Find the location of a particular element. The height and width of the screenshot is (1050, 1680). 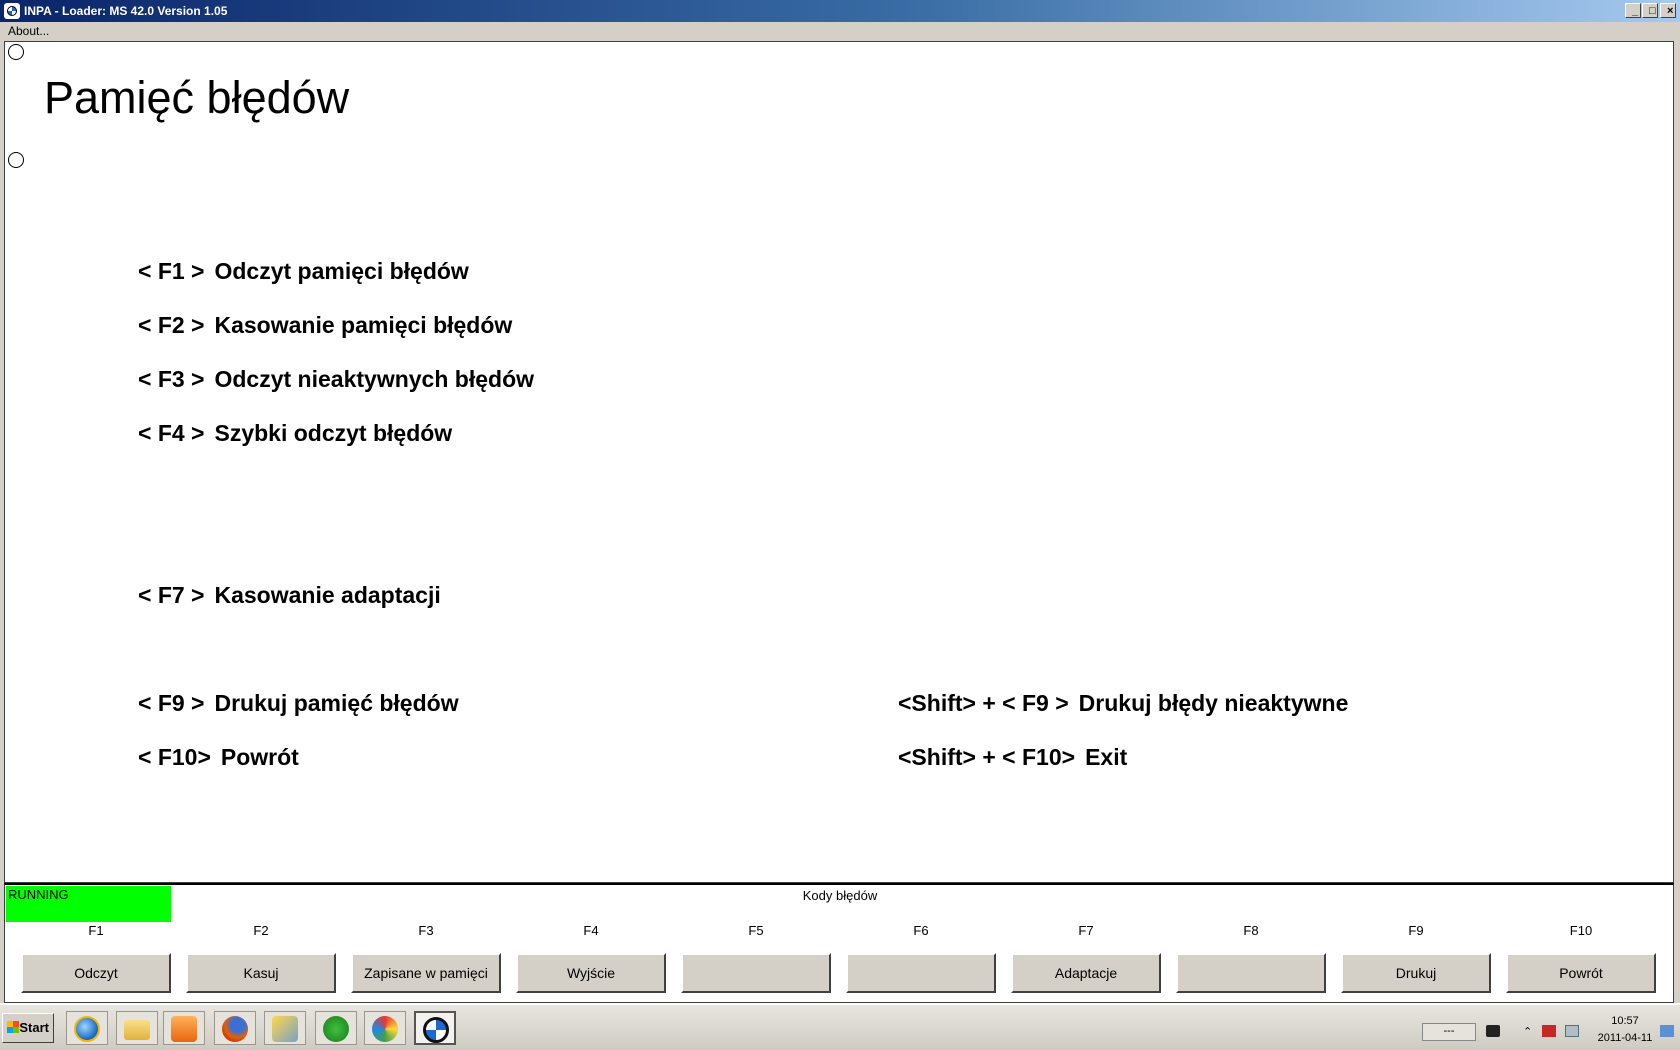

window-title: INPA - Loader: MS 42.0 Version 1.05 is located at coordinates (126, 11).